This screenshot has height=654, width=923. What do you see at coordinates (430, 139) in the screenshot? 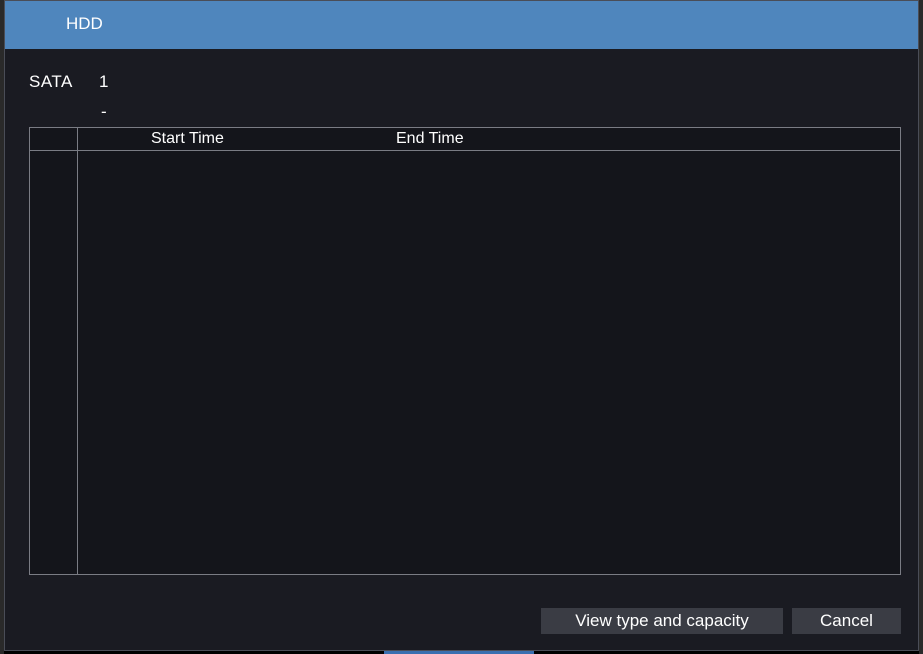
I see `column-header-end-time: End Time` at bounding box center [430, 139].